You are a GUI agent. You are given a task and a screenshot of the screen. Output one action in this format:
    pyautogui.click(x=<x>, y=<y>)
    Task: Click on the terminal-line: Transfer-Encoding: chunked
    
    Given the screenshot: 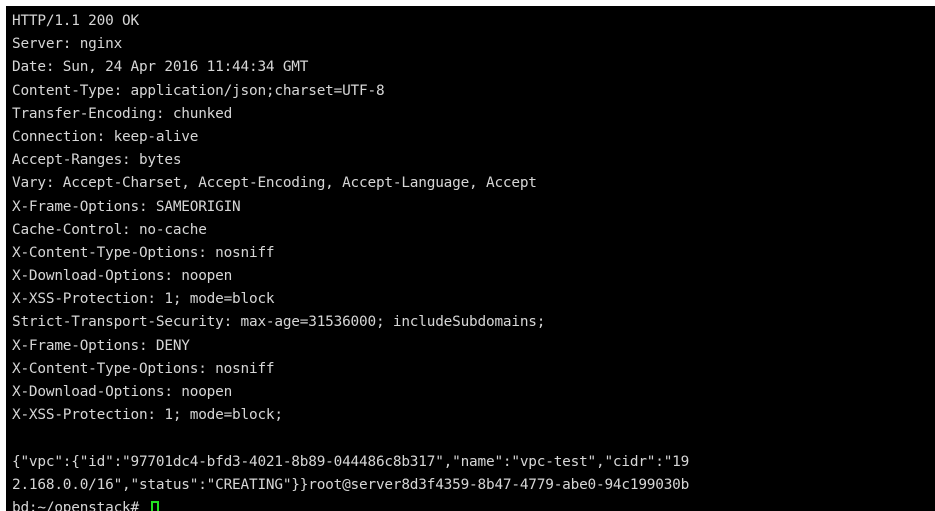 What is the action you would take?
    pyautogui.click(x=122, y=113)
    